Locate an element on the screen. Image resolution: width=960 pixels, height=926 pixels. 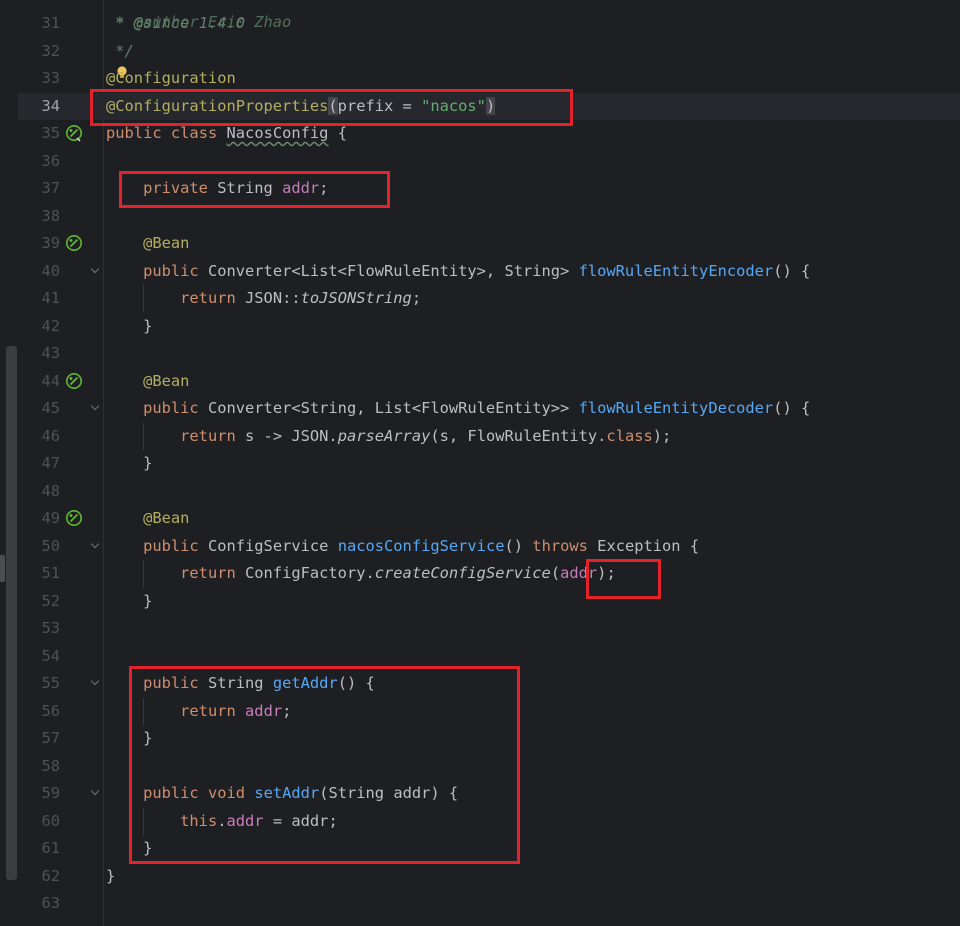
line-number: 42 is located at coordinates (39, 326).